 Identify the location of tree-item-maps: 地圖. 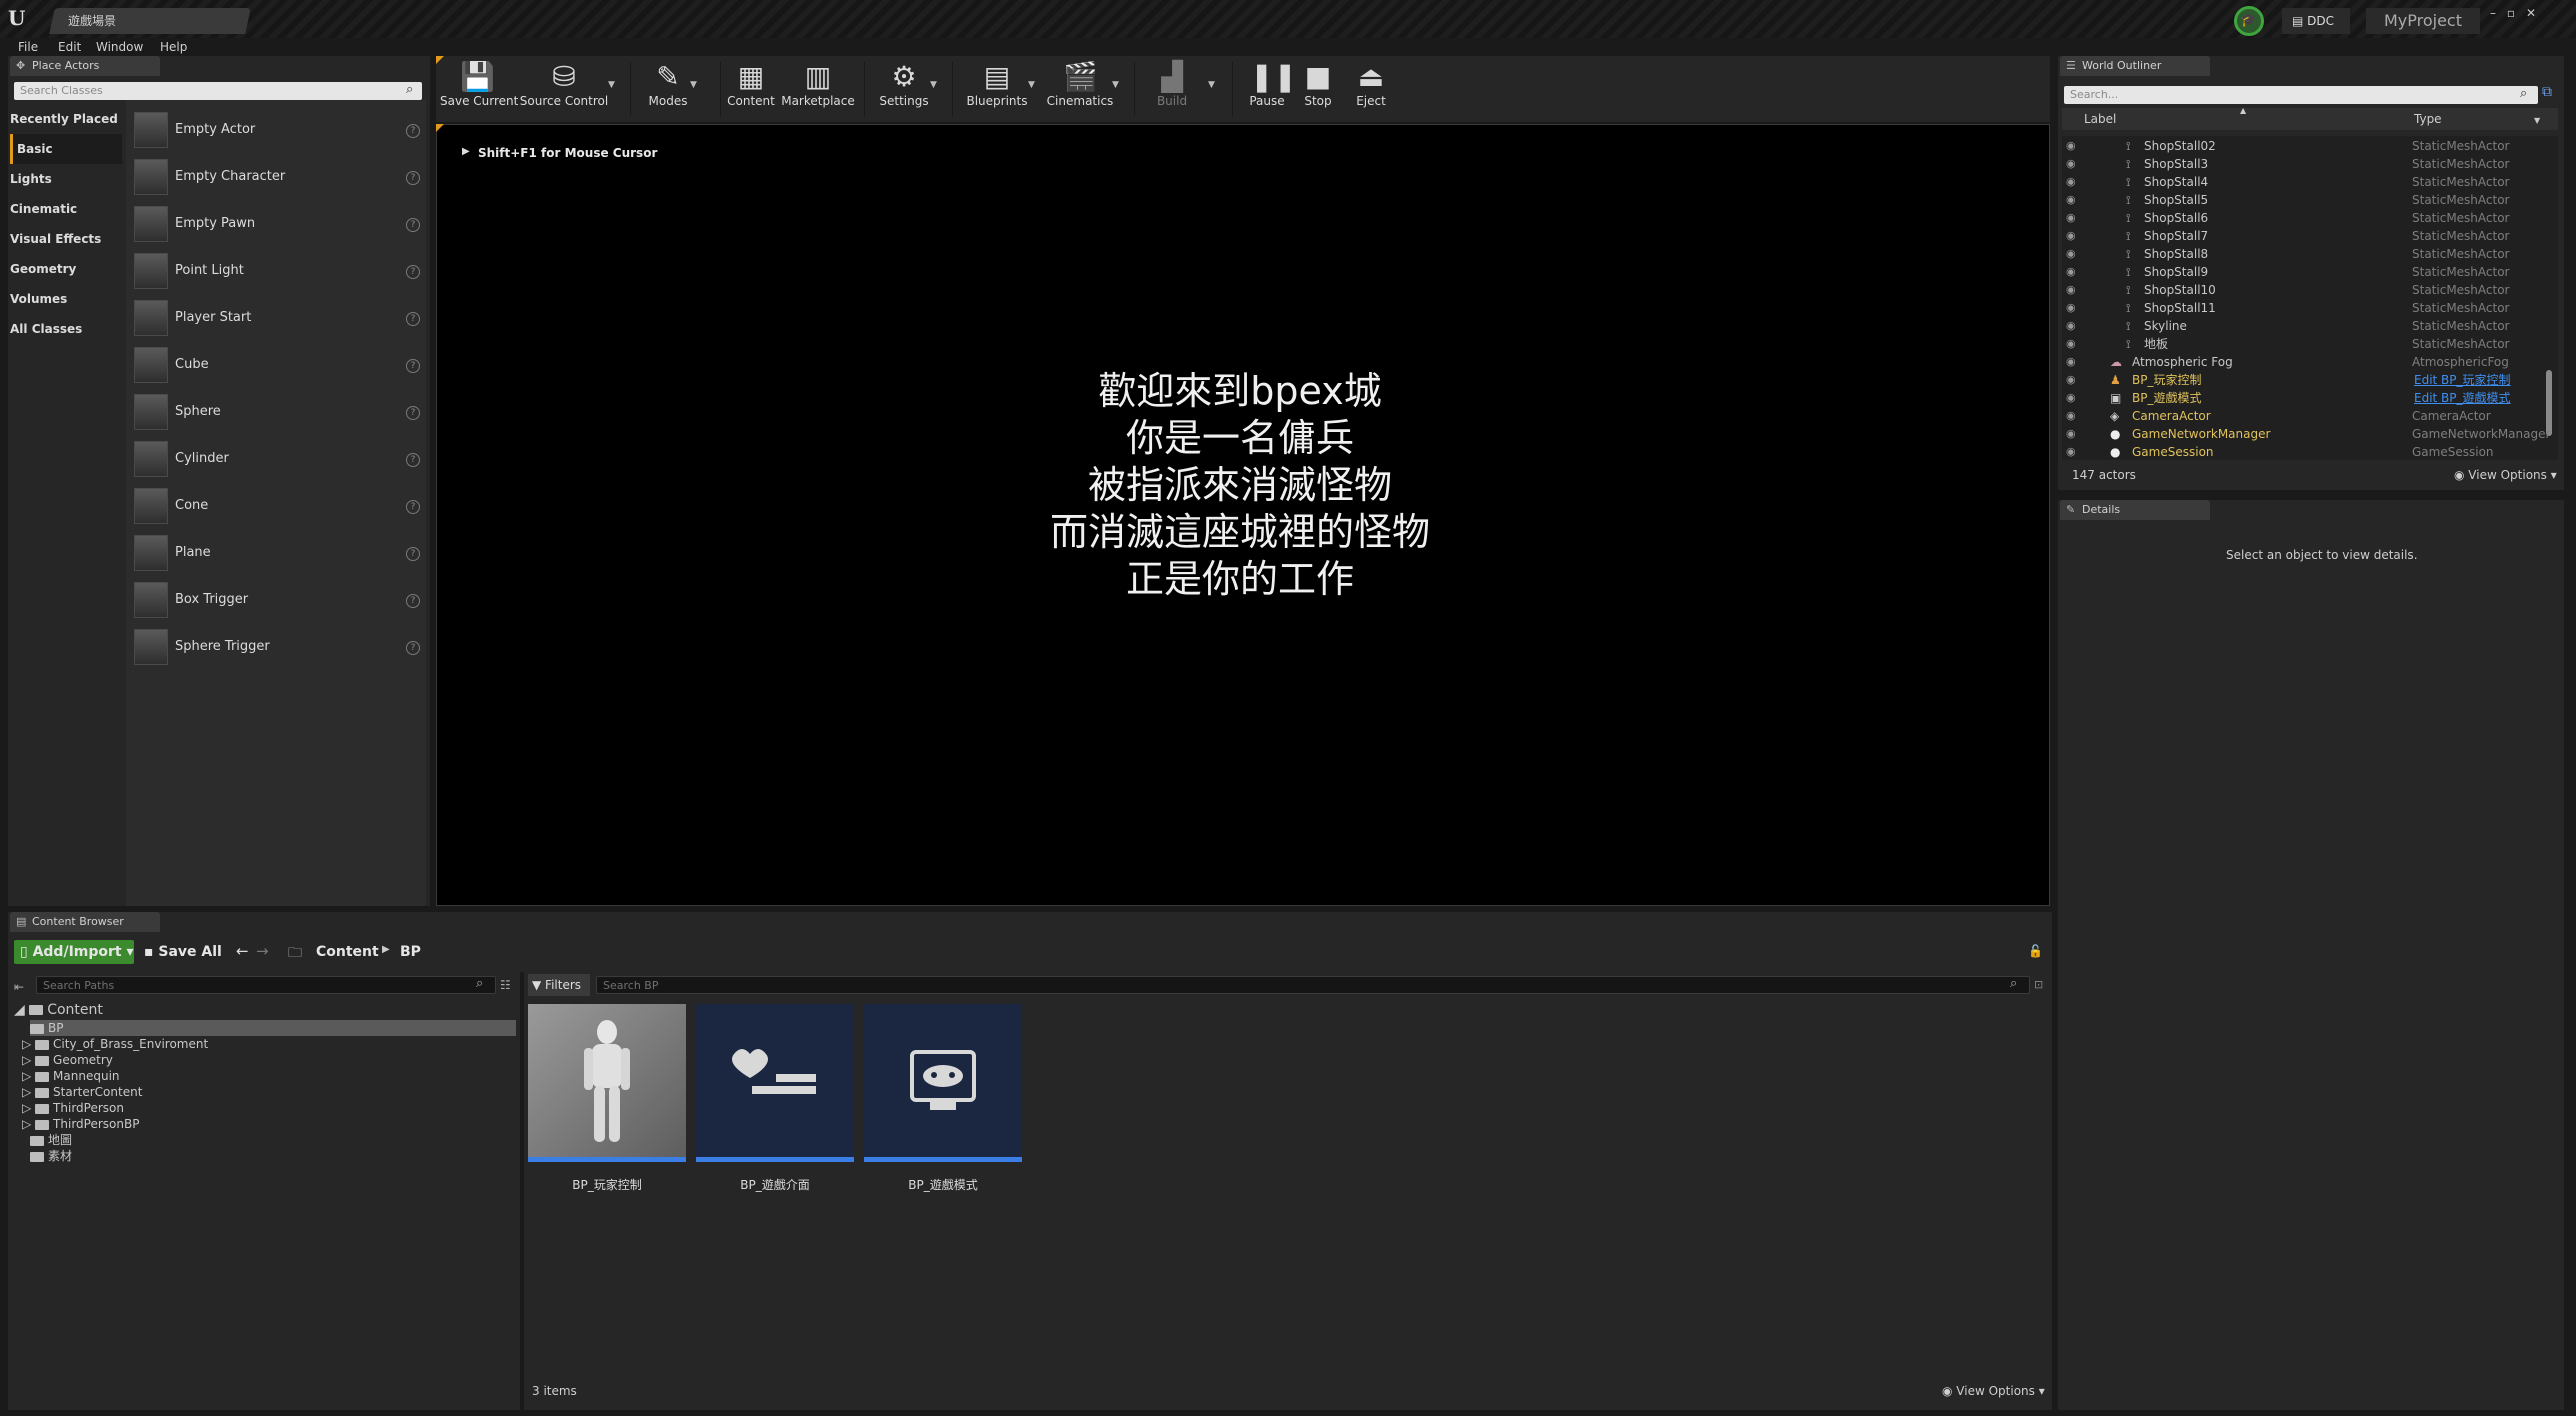
(51, 1140).